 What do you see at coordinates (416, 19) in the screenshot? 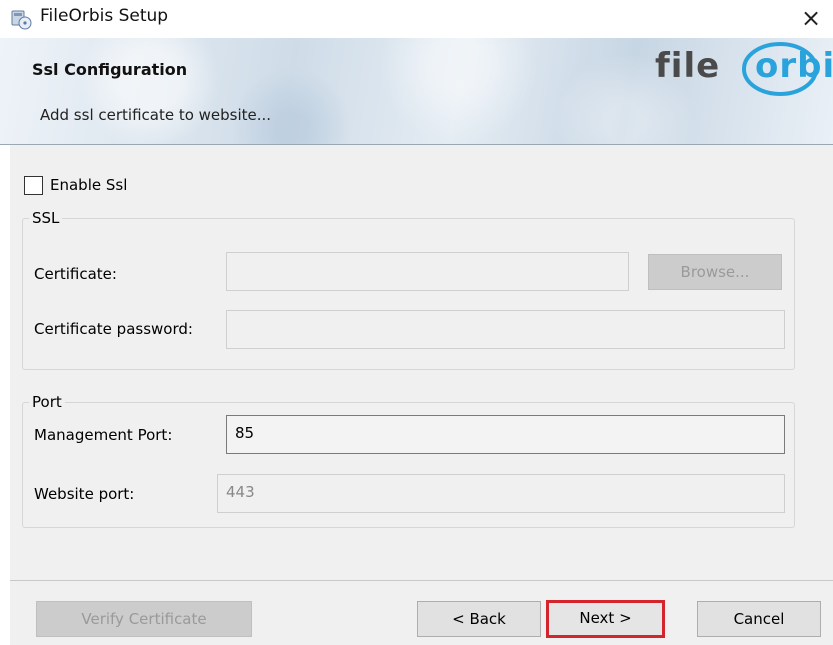
I see `title-bar: FileOrbis Setup ×` at bounding box center [416, 19].